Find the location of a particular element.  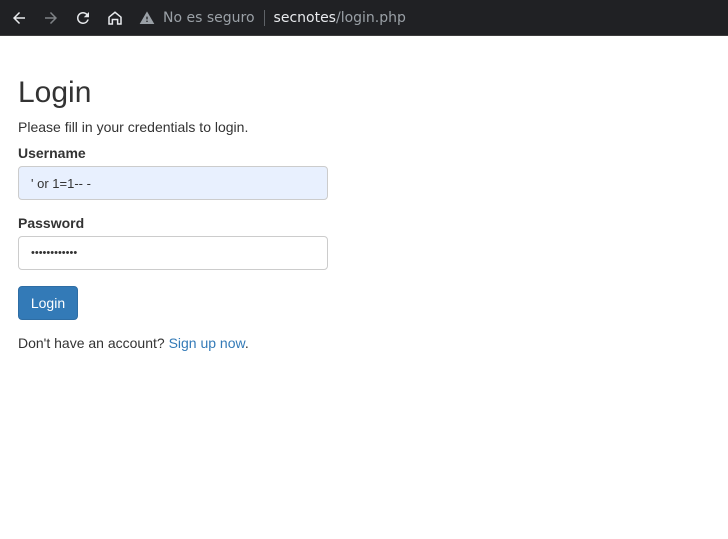

back-arrow-icon is located at coordinates (19, 17).